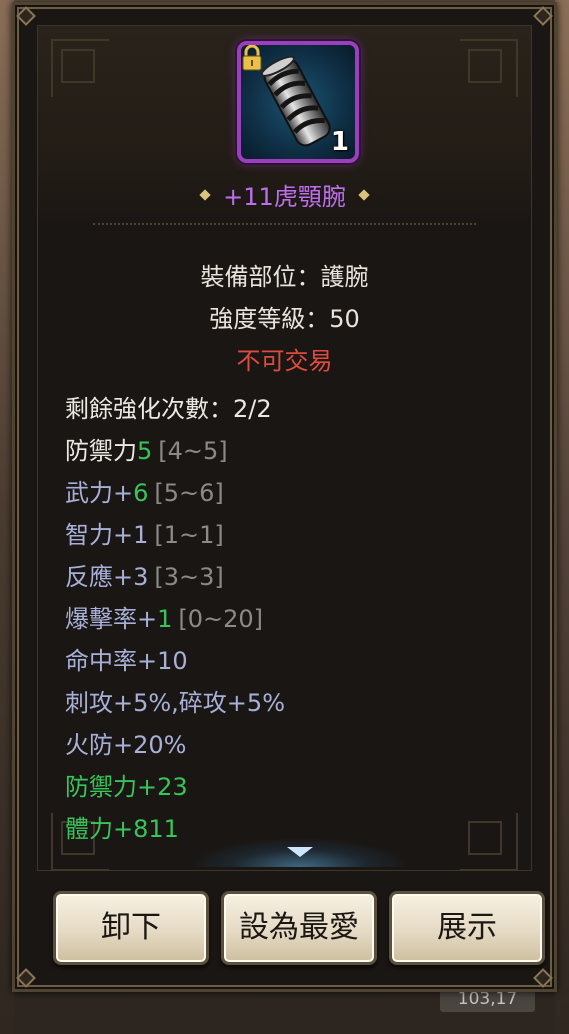  What do you see at coordinates (168, 409) in the screenshot?
I see `stat-label: 剩餘強化次數：2/2` at bounding box center [168, 409].